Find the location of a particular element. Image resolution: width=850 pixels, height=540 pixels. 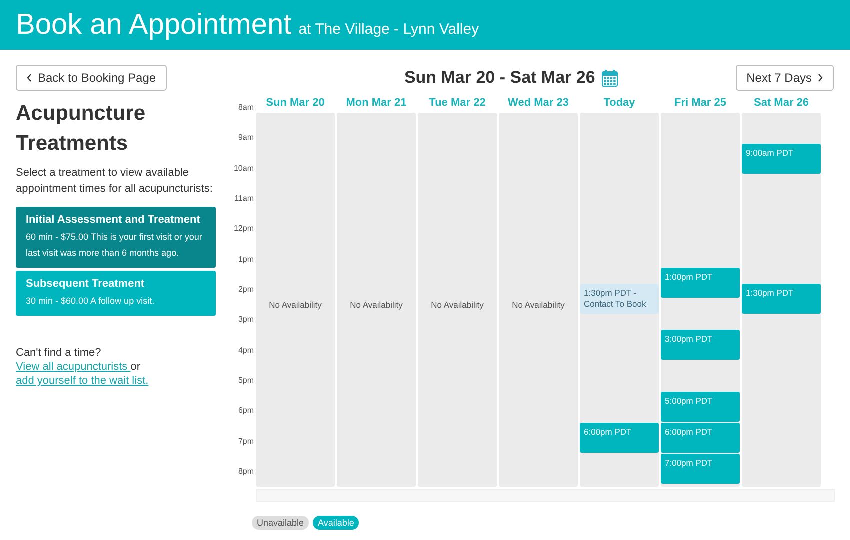

treatment-name: Subsequent Treatment is located at coordinates (86, 284).